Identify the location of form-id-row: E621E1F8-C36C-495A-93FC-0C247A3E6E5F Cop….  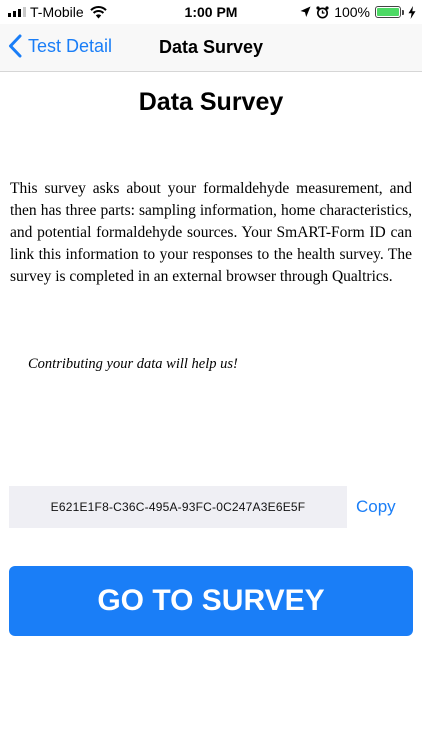
(211, 507).